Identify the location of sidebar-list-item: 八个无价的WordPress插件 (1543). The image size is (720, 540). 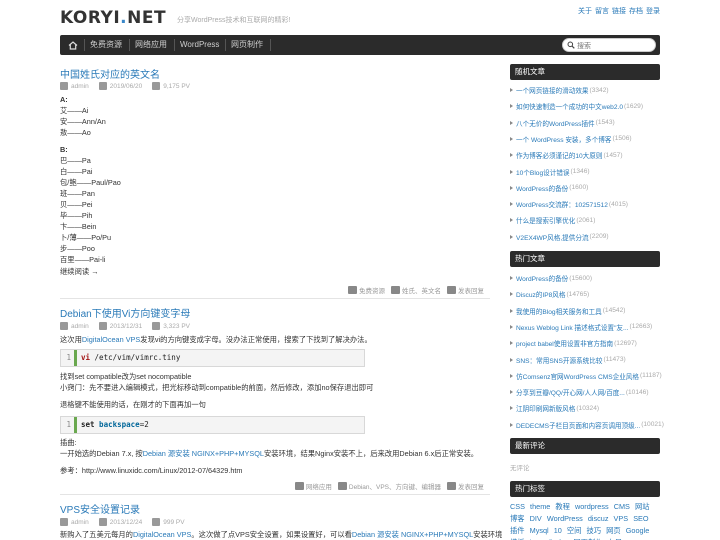
(562, 123).